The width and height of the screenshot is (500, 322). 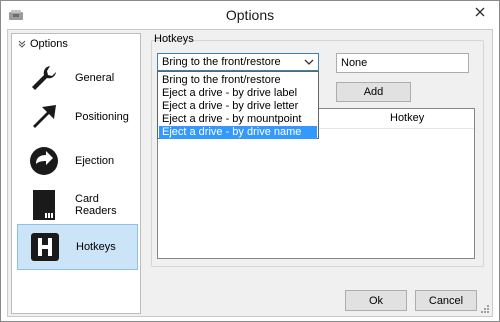 What do you see at coordinates (102, 117) in the screenshot?
I see `sidebar-item-label: Positioning` at bounding box center [102, 117].